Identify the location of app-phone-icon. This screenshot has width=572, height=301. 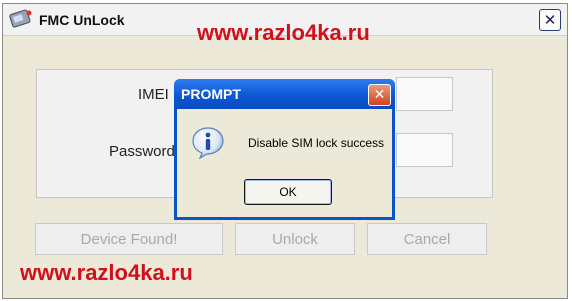
(20, 18).